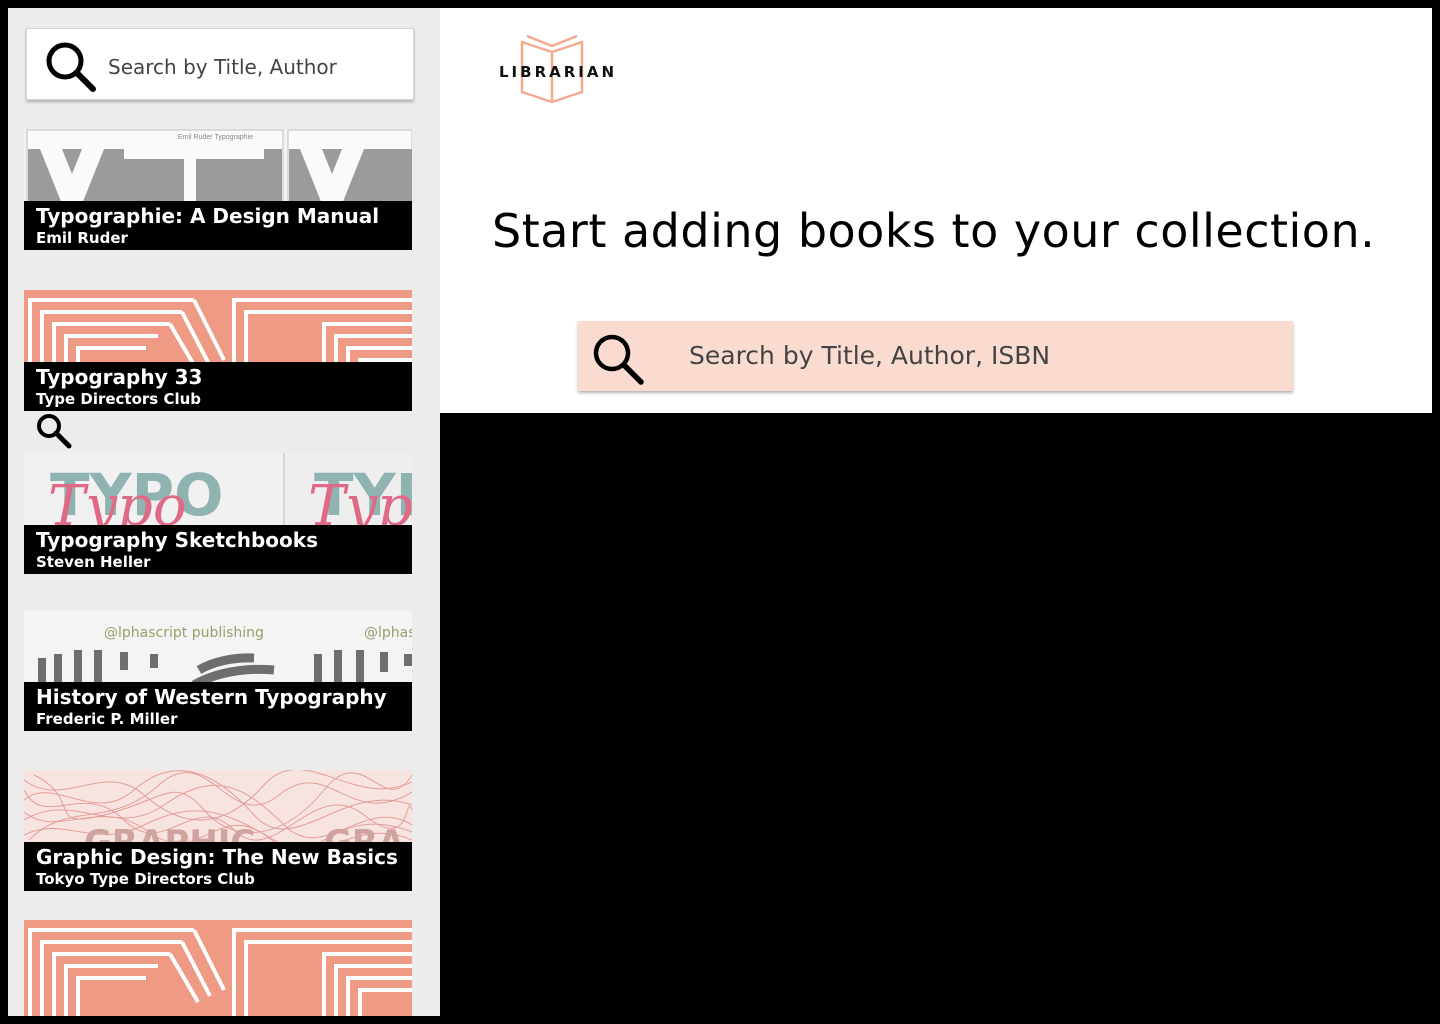 The height and width of the screenshot is (1024, 1440). Describe the element at coordinates (388, 633) in the screenshot. I see `svg-text: @lphas` at that location.